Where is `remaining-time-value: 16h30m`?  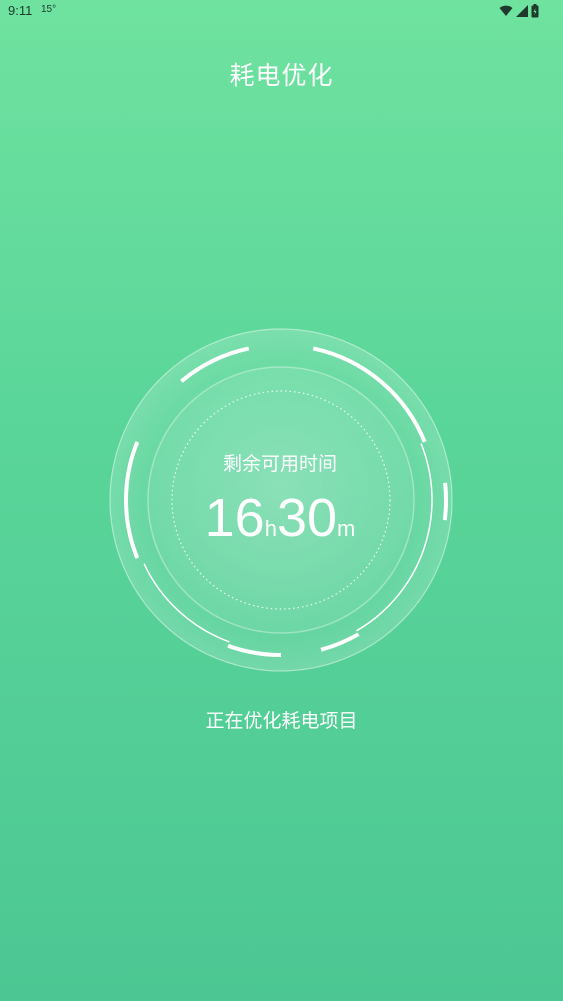
remaining-time-value: 16h30m is located at coordinates (280, 518).